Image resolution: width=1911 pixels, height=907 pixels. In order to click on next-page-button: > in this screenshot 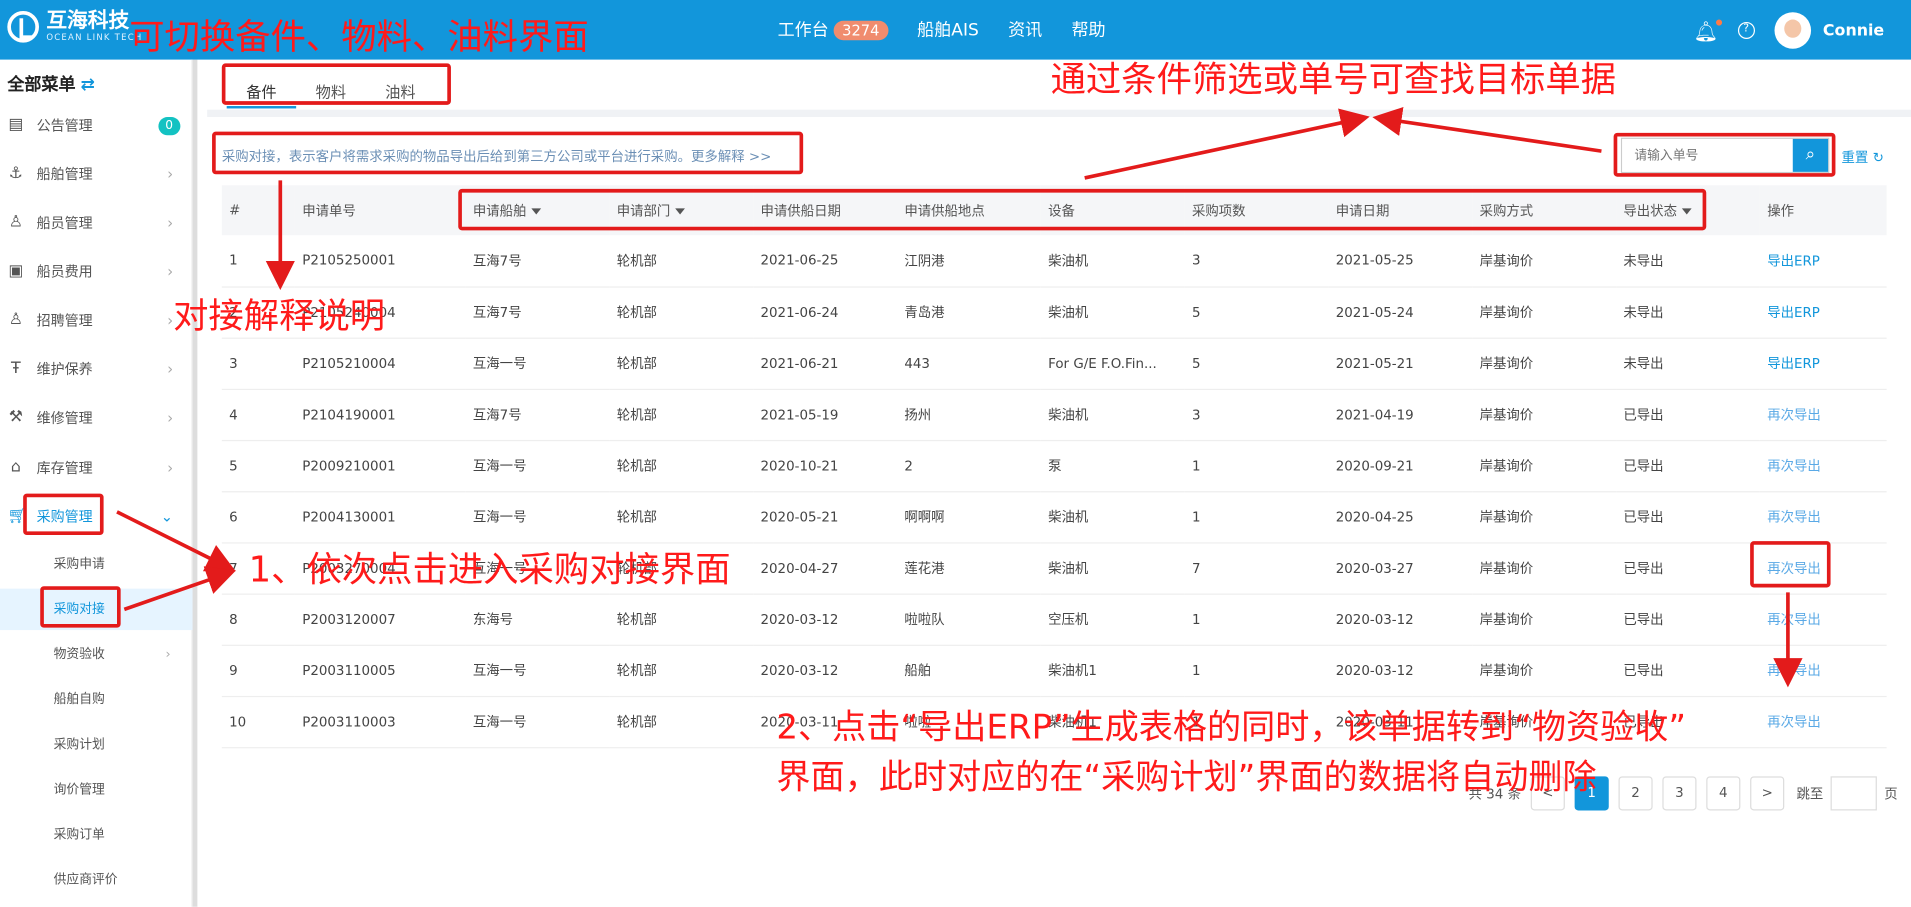, I will do `click(1767, 793)`.